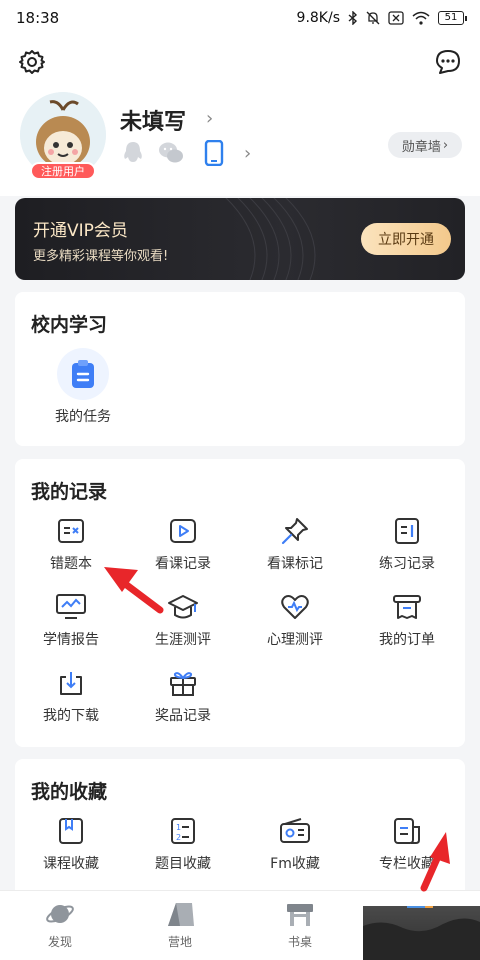 The width and height of the screenshot is (480, 960). I want to click on item-label: 我的任务, so click(83, 417).